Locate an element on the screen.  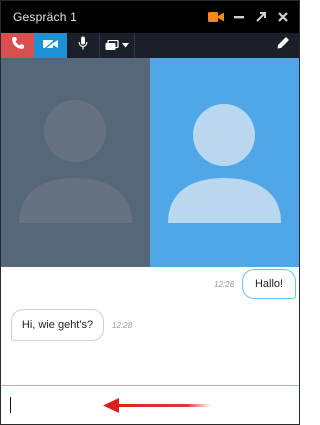
maximize-icon is located at coordinates (261, 17).